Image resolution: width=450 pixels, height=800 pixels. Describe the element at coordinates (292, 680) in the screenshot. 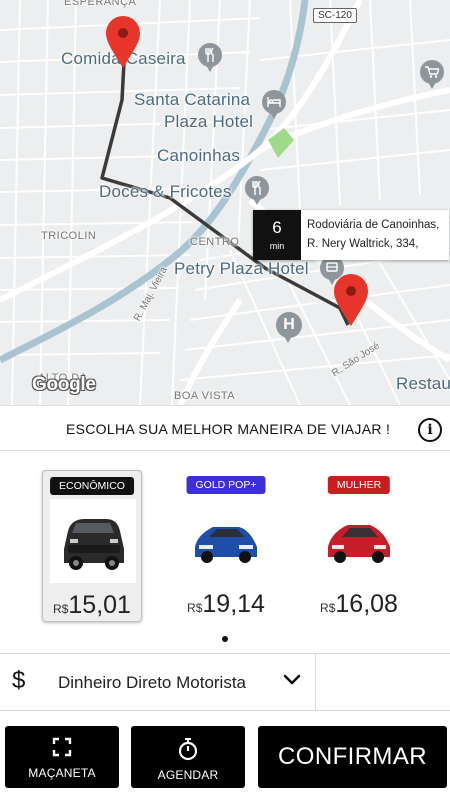

I see `chevron-down-icon` at that location.